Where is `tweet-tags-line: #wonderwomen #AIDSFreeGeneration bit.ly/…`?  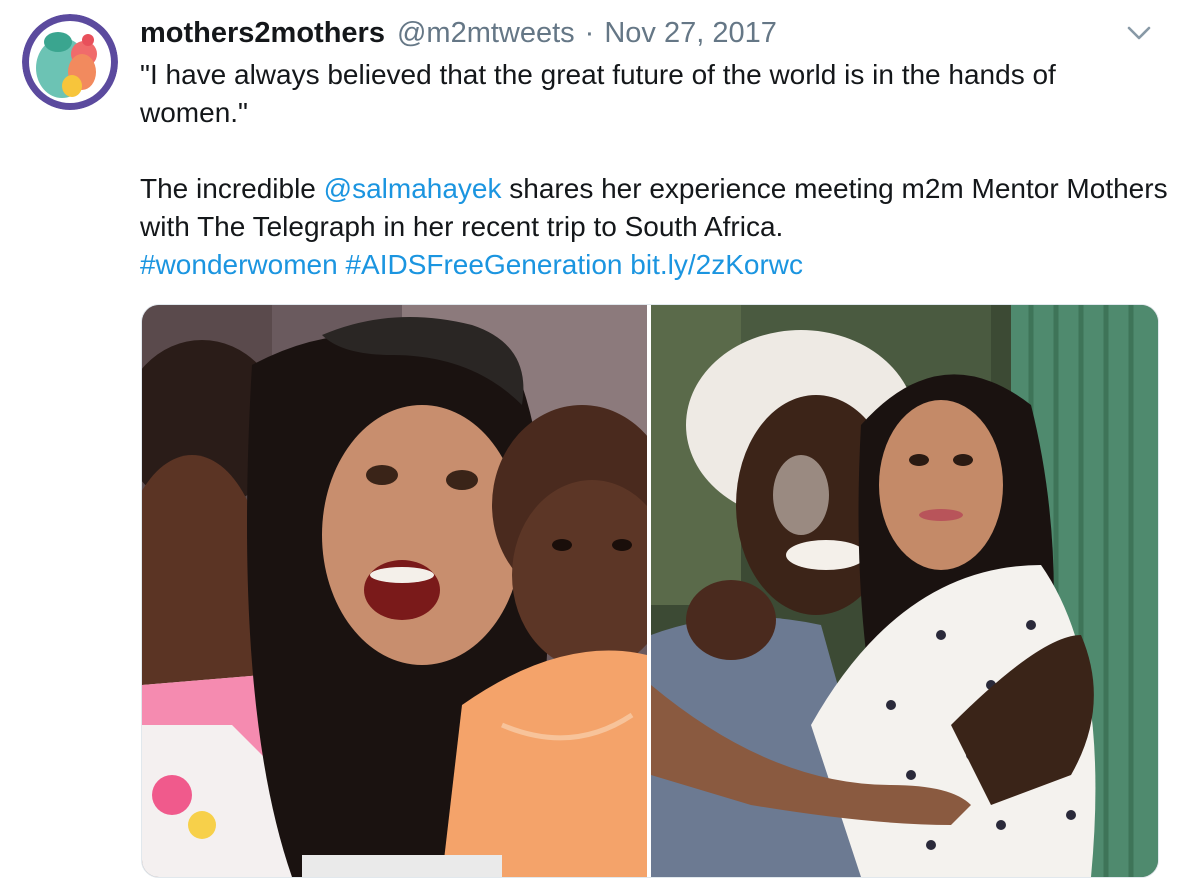 tweet-tags-line: #wonderwomen #AIDSFreeGeneration bit.ly/… is located at coordinates (655, 265).